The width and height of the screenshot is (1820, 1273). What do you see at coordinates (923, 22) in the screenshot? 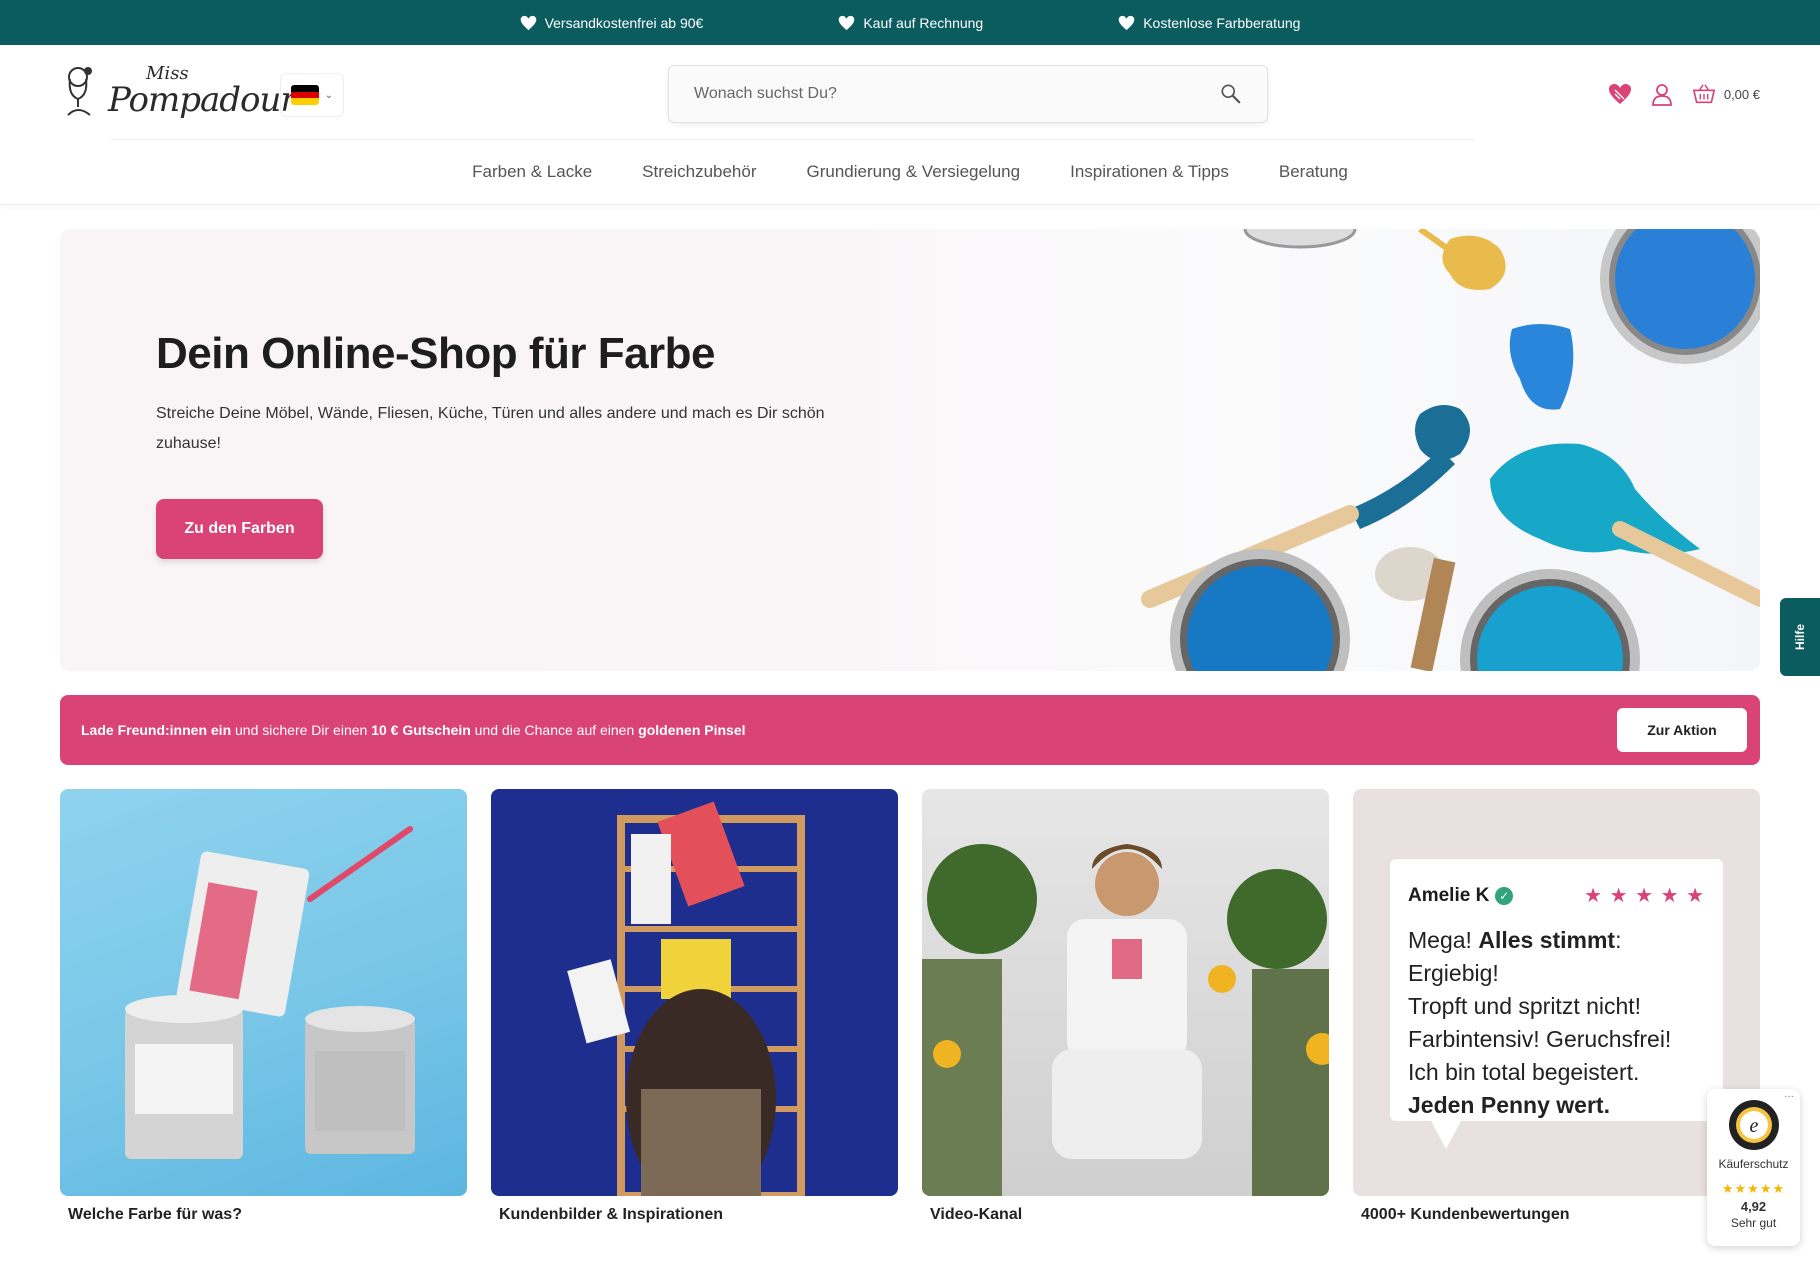
I see `usp-label: Kauf auf Rechnung` at bounding box center [923, 22].